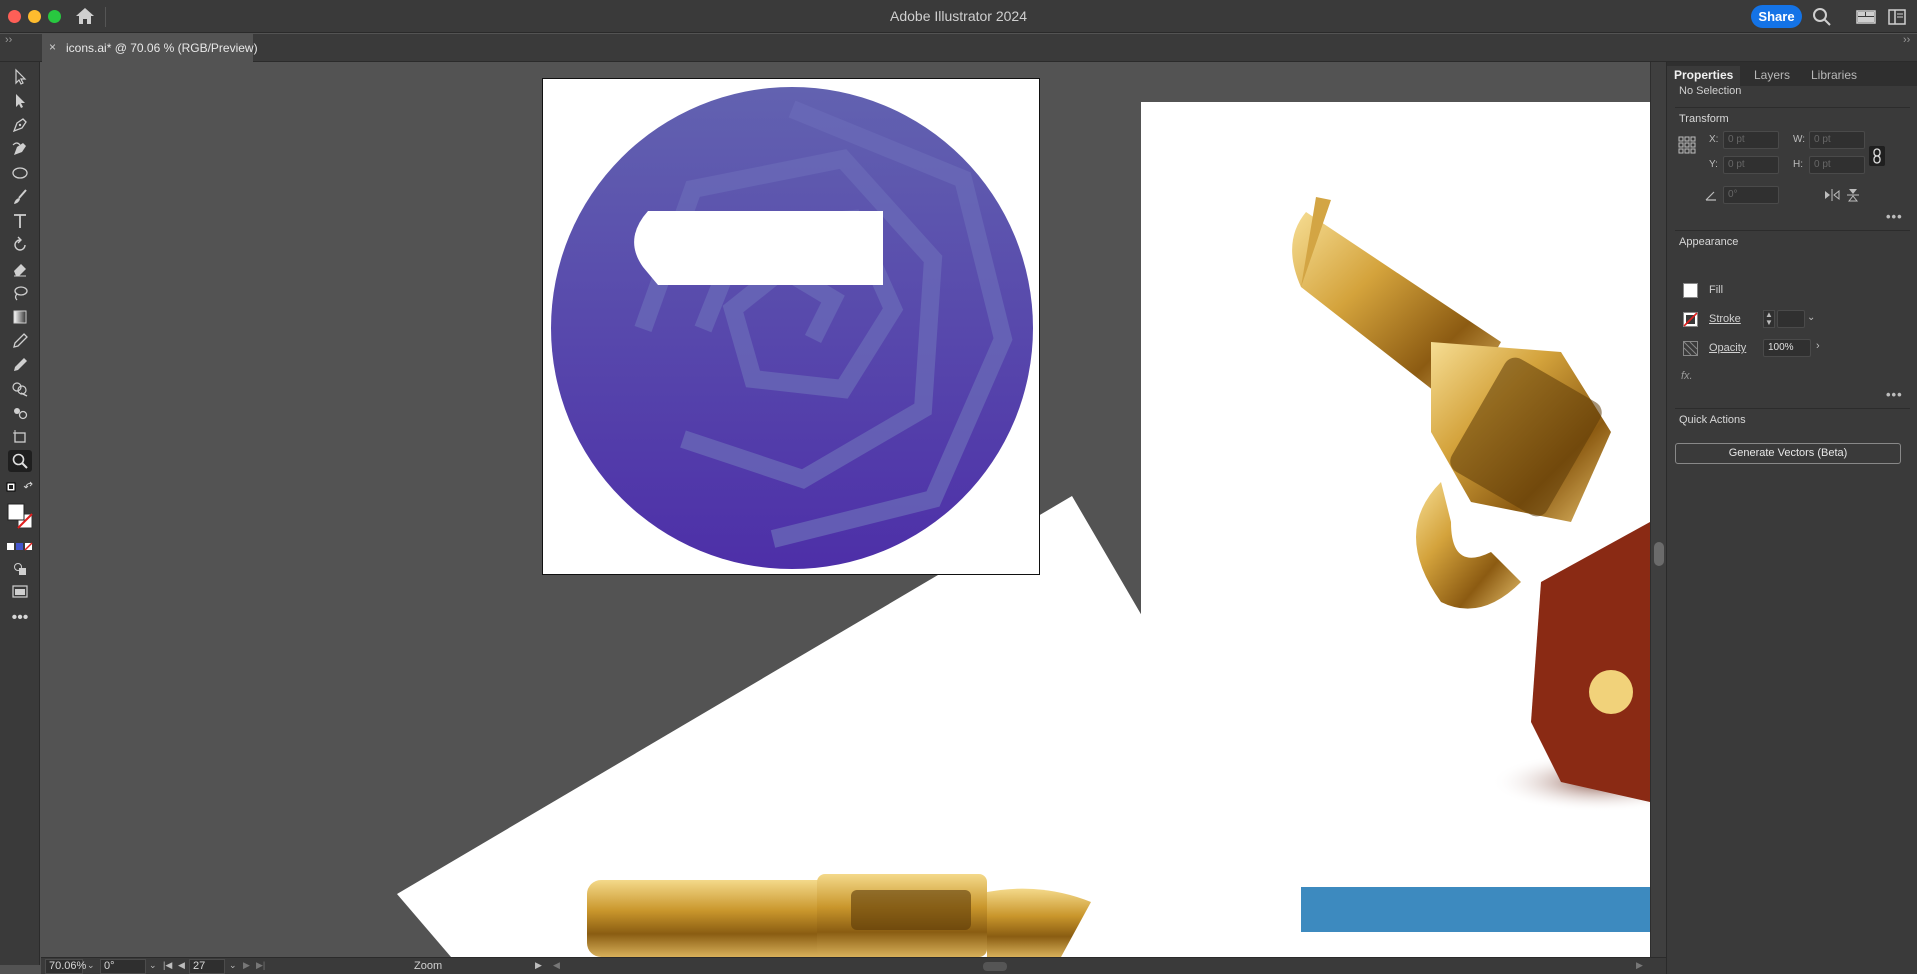 This screenshot has width=1917, height=974. I want to click on blend-tool-icon, so click(20, 365).